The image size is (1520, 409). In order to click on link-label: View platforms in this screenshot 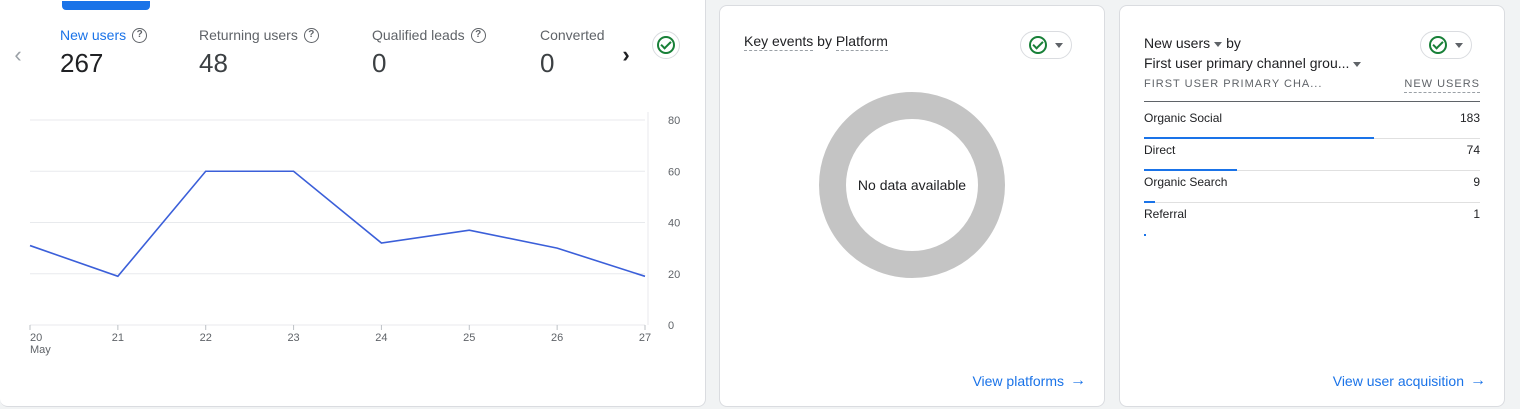, I will do `click(1018, 381)`.